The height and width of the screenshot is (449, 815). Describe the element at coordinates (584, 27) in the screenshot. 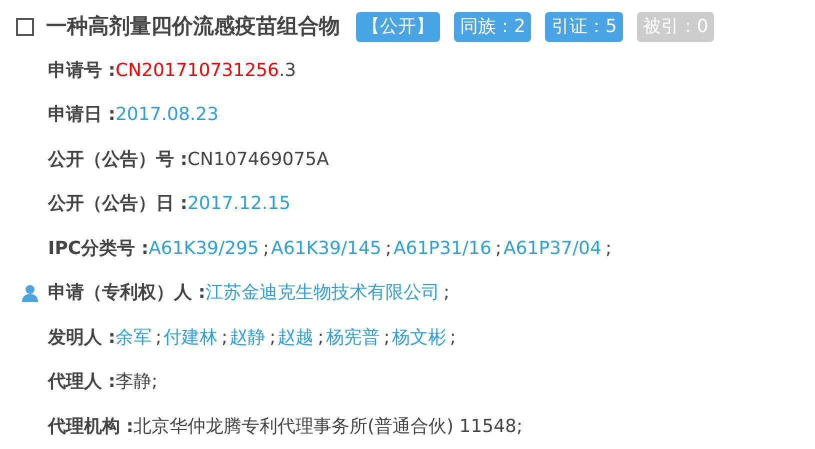

I see `badge-button: 引证：5` at that location.